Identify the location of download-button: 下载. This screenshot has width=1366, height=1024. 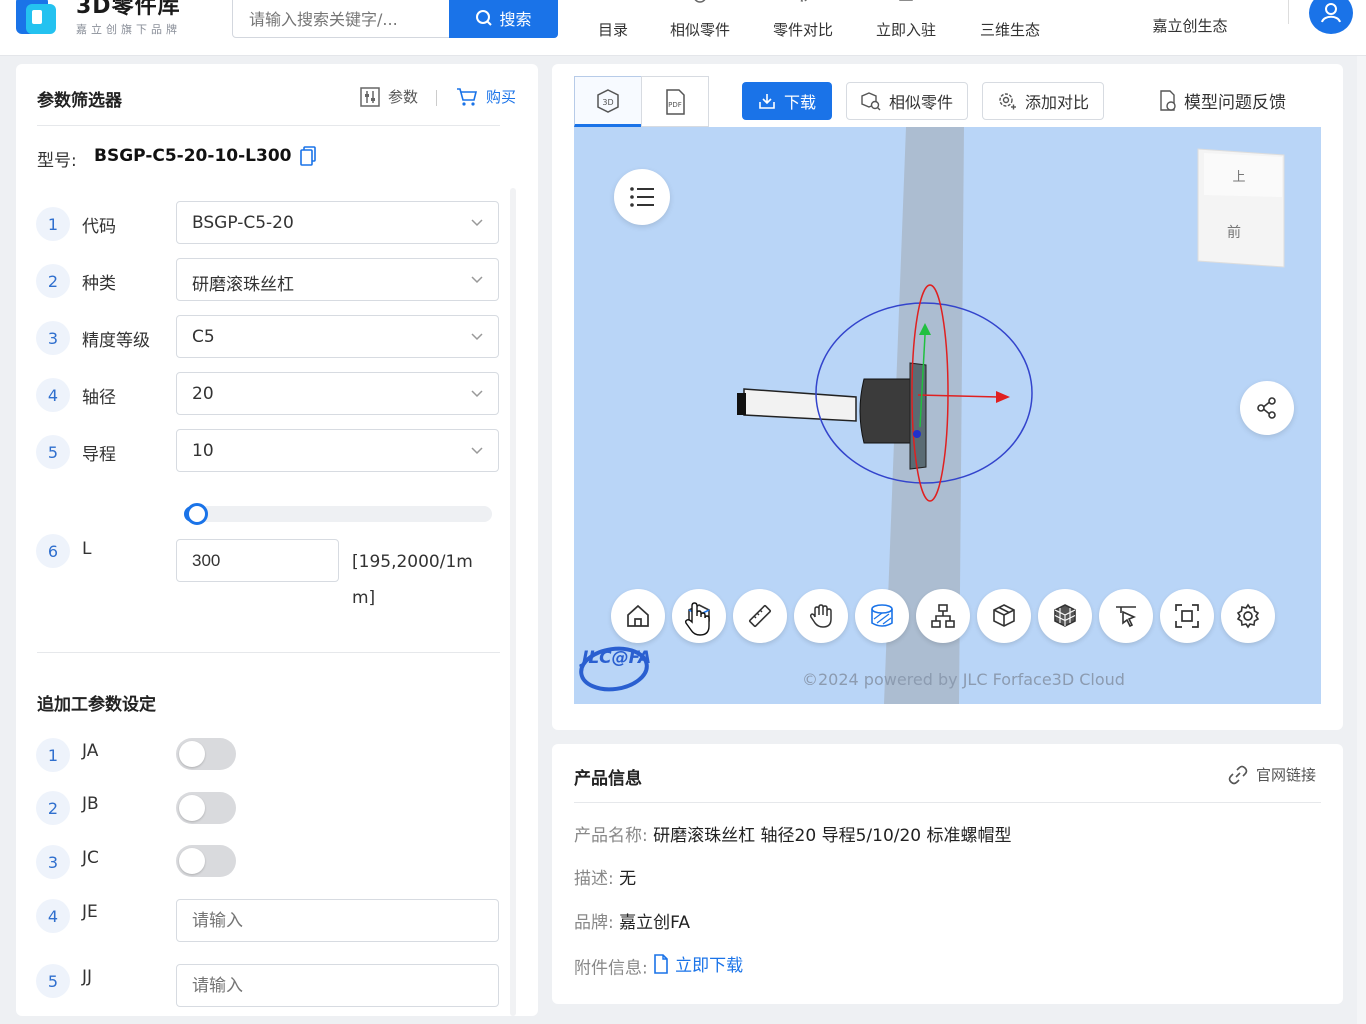
(787, 101).